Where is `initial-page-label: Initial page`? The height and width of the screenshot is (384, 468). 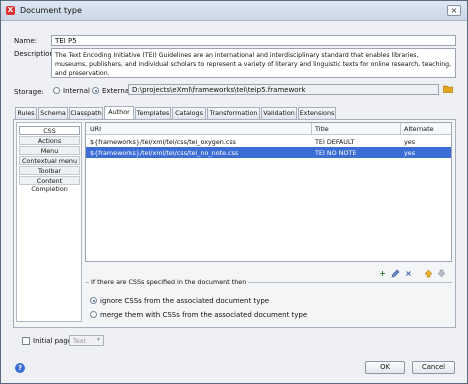 initial-page-label: Initial page is located at coordinates (52, 341).